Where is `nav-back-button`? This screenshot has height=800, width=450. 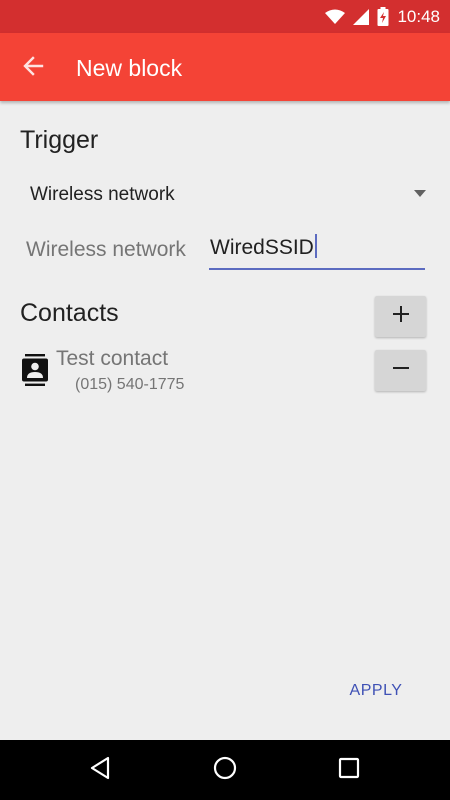 nav-back-button is located at coordinates (100, 770).